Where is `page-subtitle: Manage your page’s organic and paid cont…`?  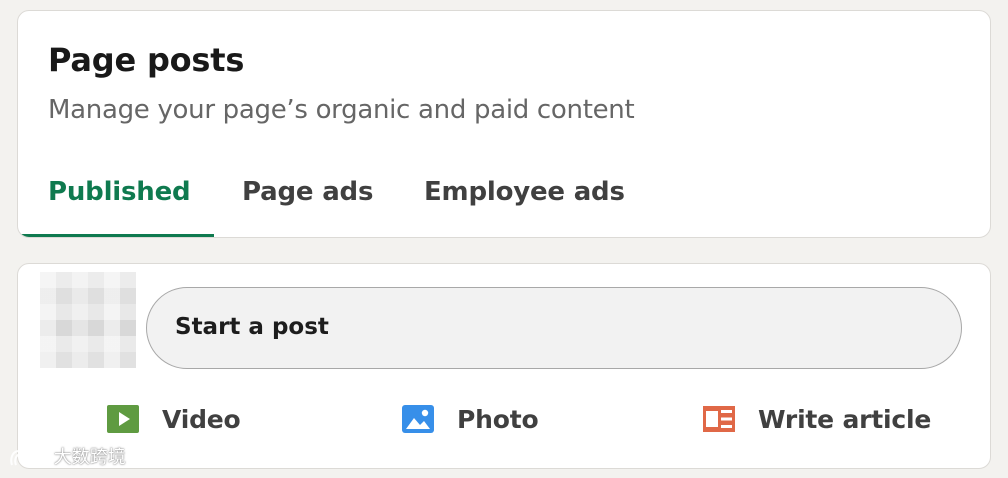 page-subtitle: Manage your page’s organic and paid cont… is located at coordinates (341, 110).